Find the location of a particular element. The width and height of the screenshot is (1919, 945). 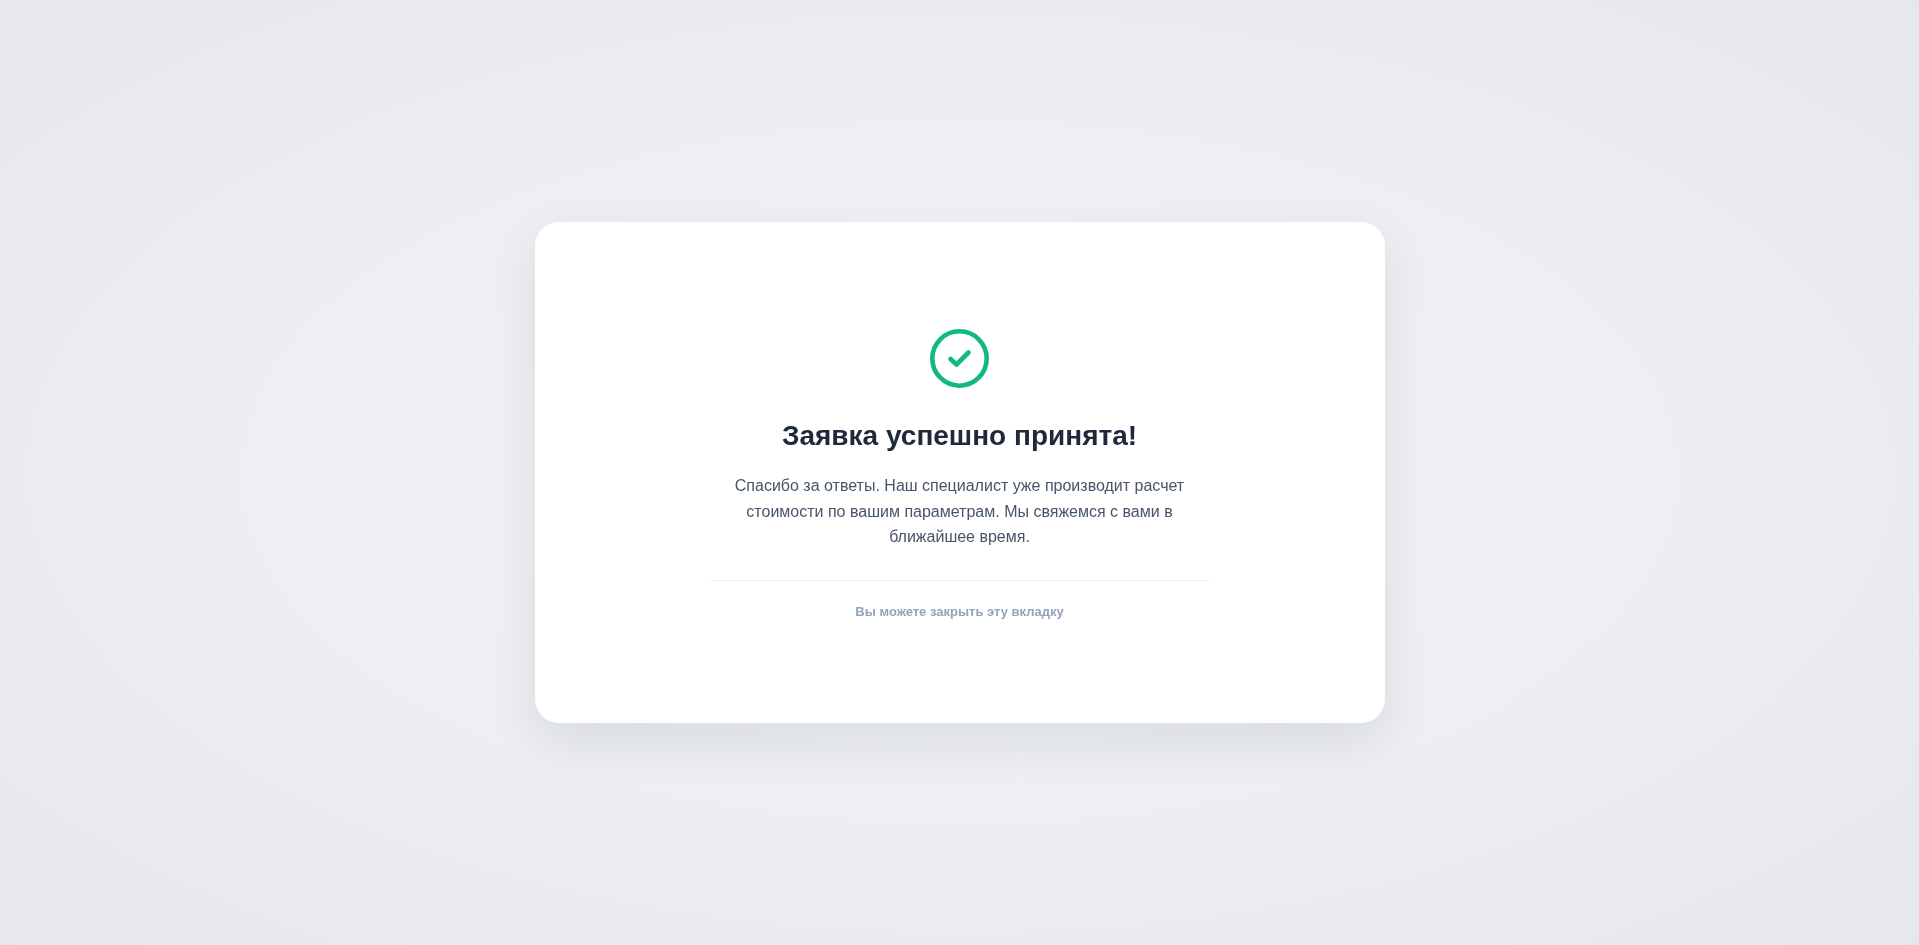

close-tab-note: Вы можете закрыть эту вкладку is located at coordinates (959, 611).